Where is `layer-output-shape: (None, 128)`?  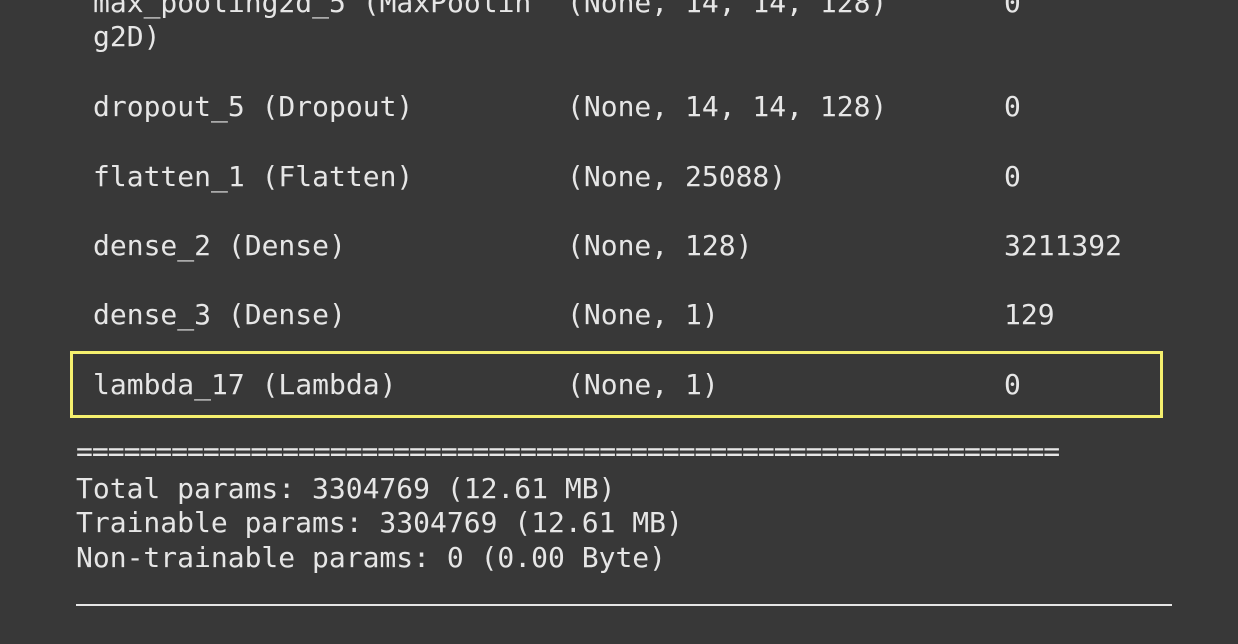
layer-output-shape: (None, 128) is located at coordinates (660, 245).